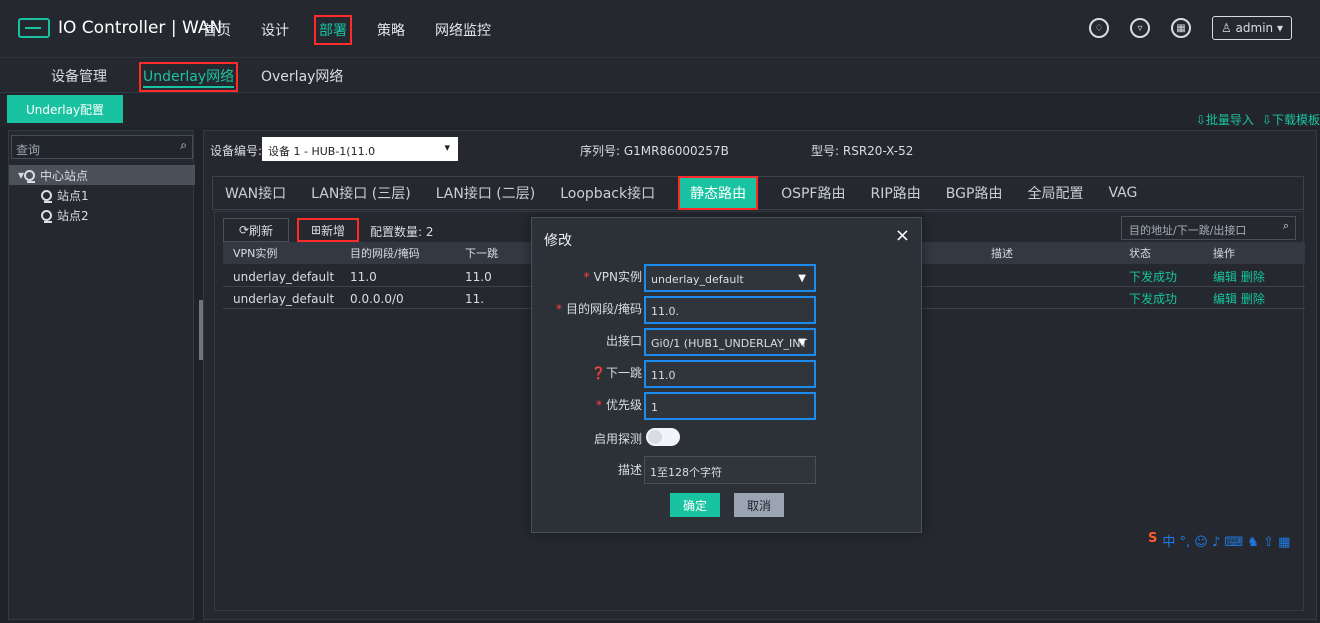 The image size is (1320, 623). I want to click on model-info: 型号: RSR20-X-52, so click(862, 150).